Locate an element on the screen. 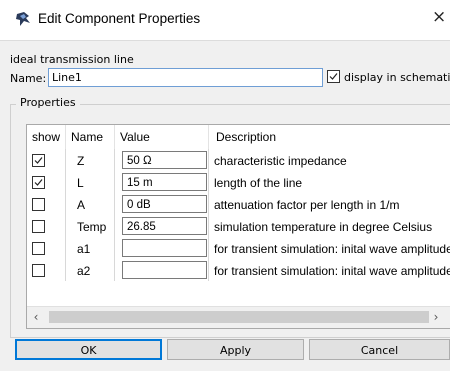  cancel-button: Cancel is located at coordinates (379, 349).